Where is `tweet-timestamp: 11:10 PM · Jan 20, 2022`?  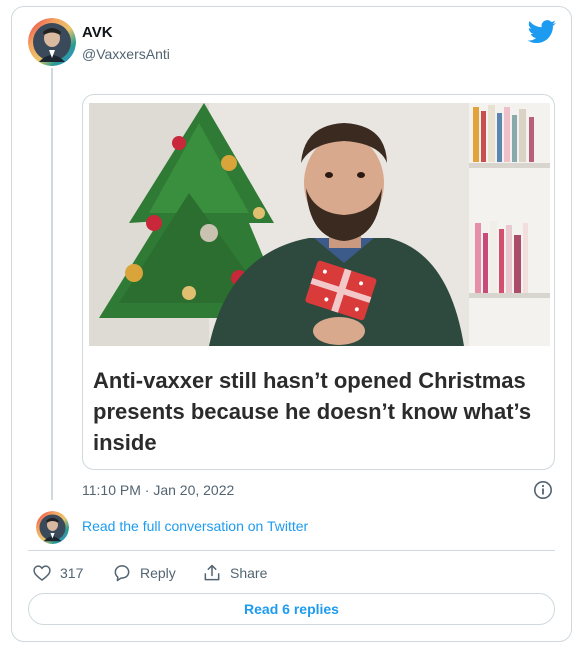 tweet-timestamp: 11:10 PM · Jan 20, 2022 is located at coordinates (158, 490).